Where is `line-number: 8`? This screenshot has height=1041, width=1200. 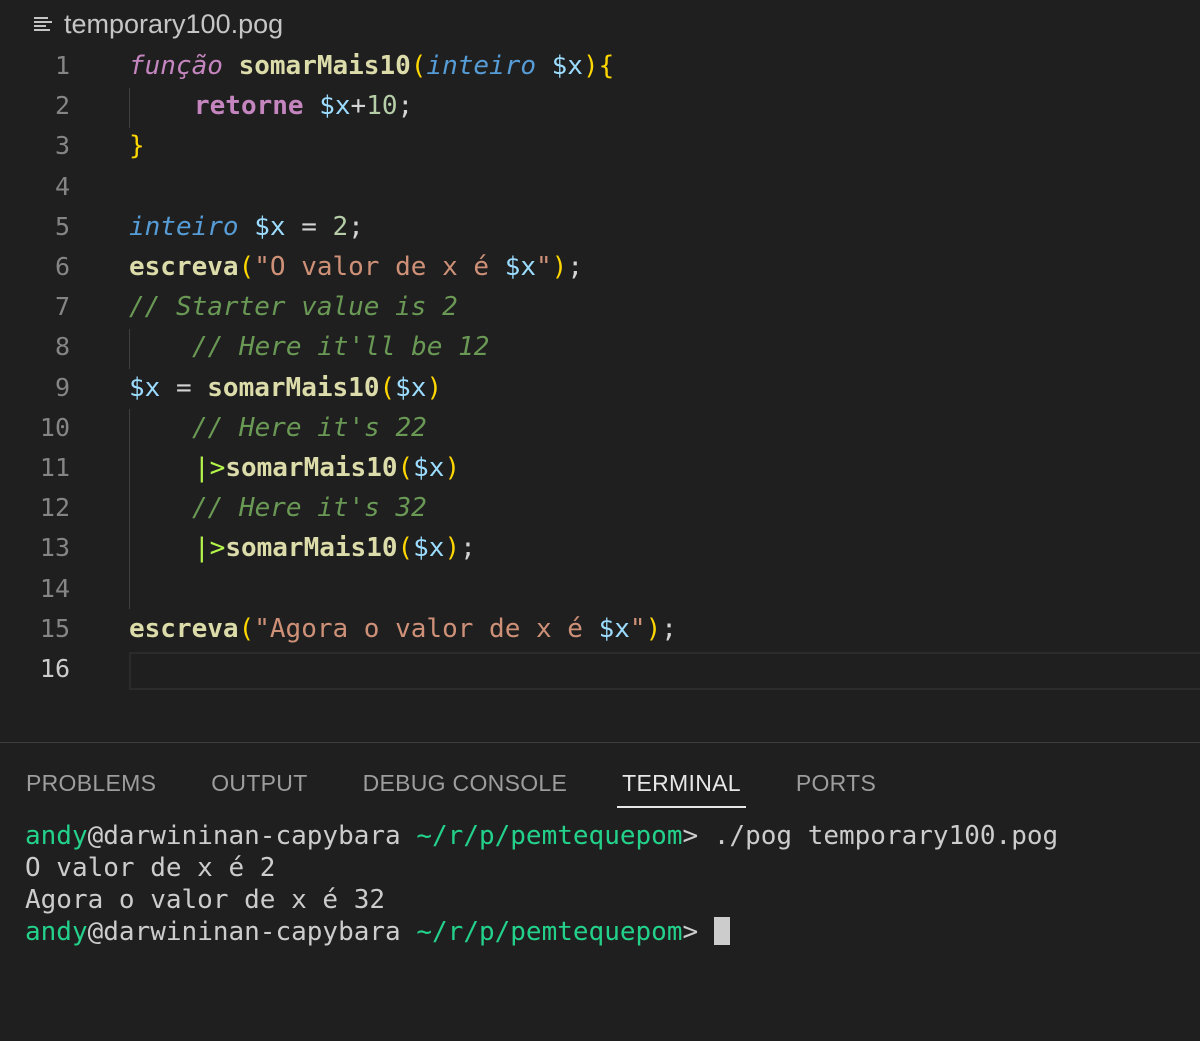 line-number: 8 is located at coordinates (62, 346).